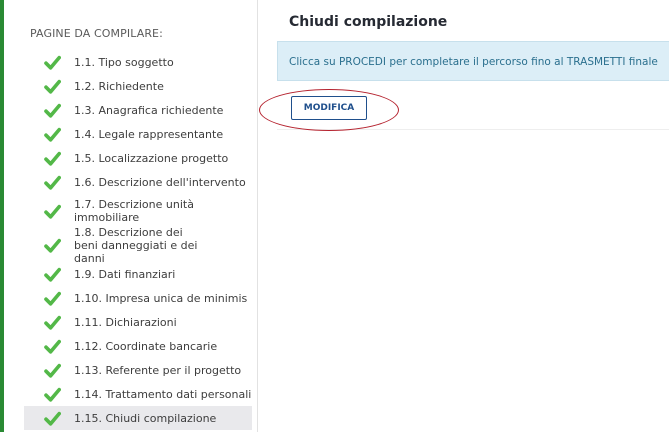  I want to click on sidebar-item: 1.3. Anagrafica richiedente, so click(138, 110).